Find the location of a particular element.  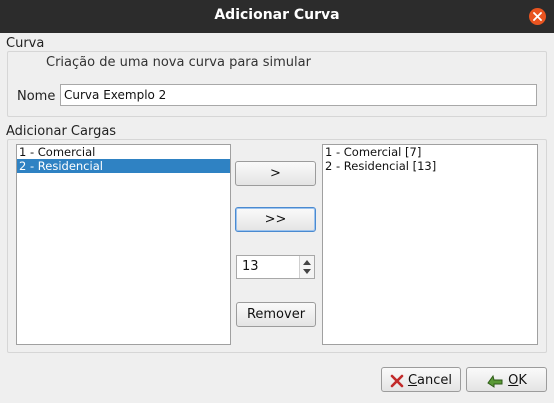

list-item: 2 - Residencial [13] is located at coordinates (430, 166).